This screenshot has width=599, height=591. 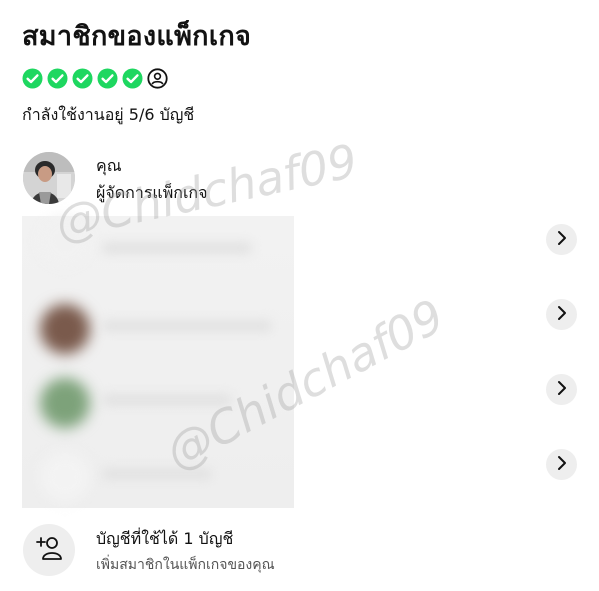 I want to click on member-role: ผู้จัดการแพ็กเกจ, so click(x=152, y=192).